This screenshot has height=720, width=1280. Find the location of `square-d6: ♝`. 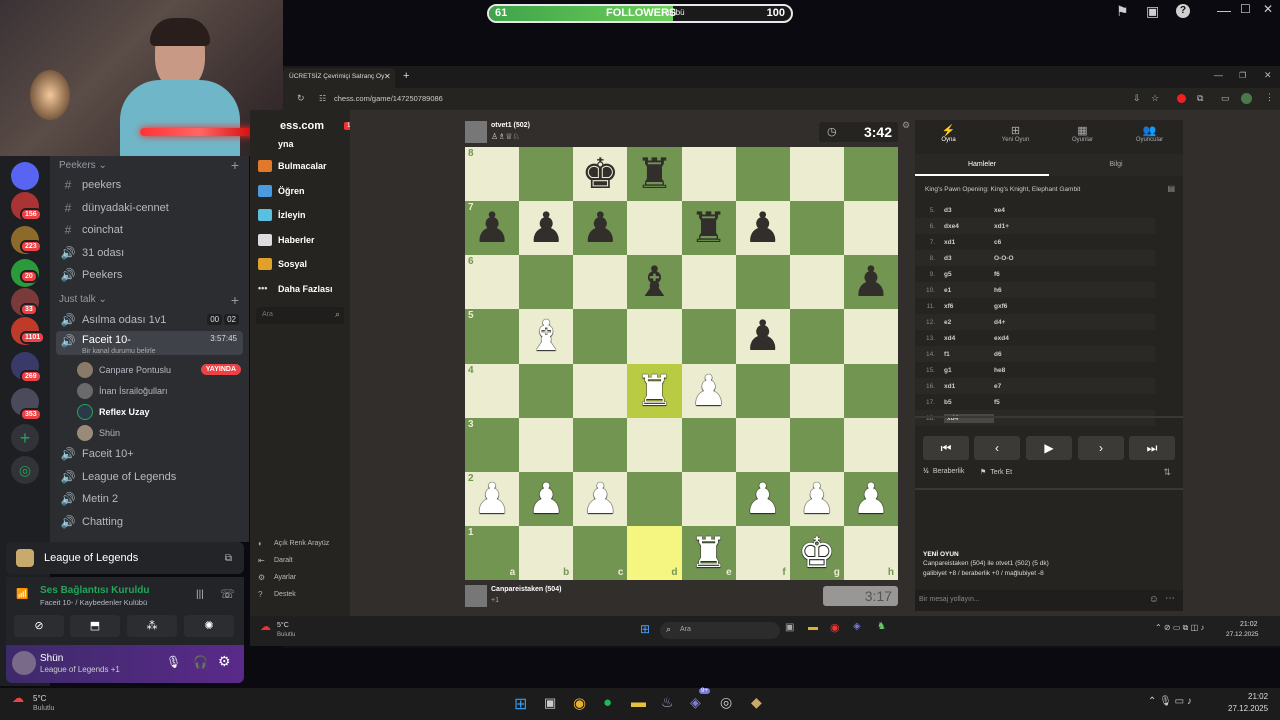

square-d6: ♝ is located at coordinates (654, 282).